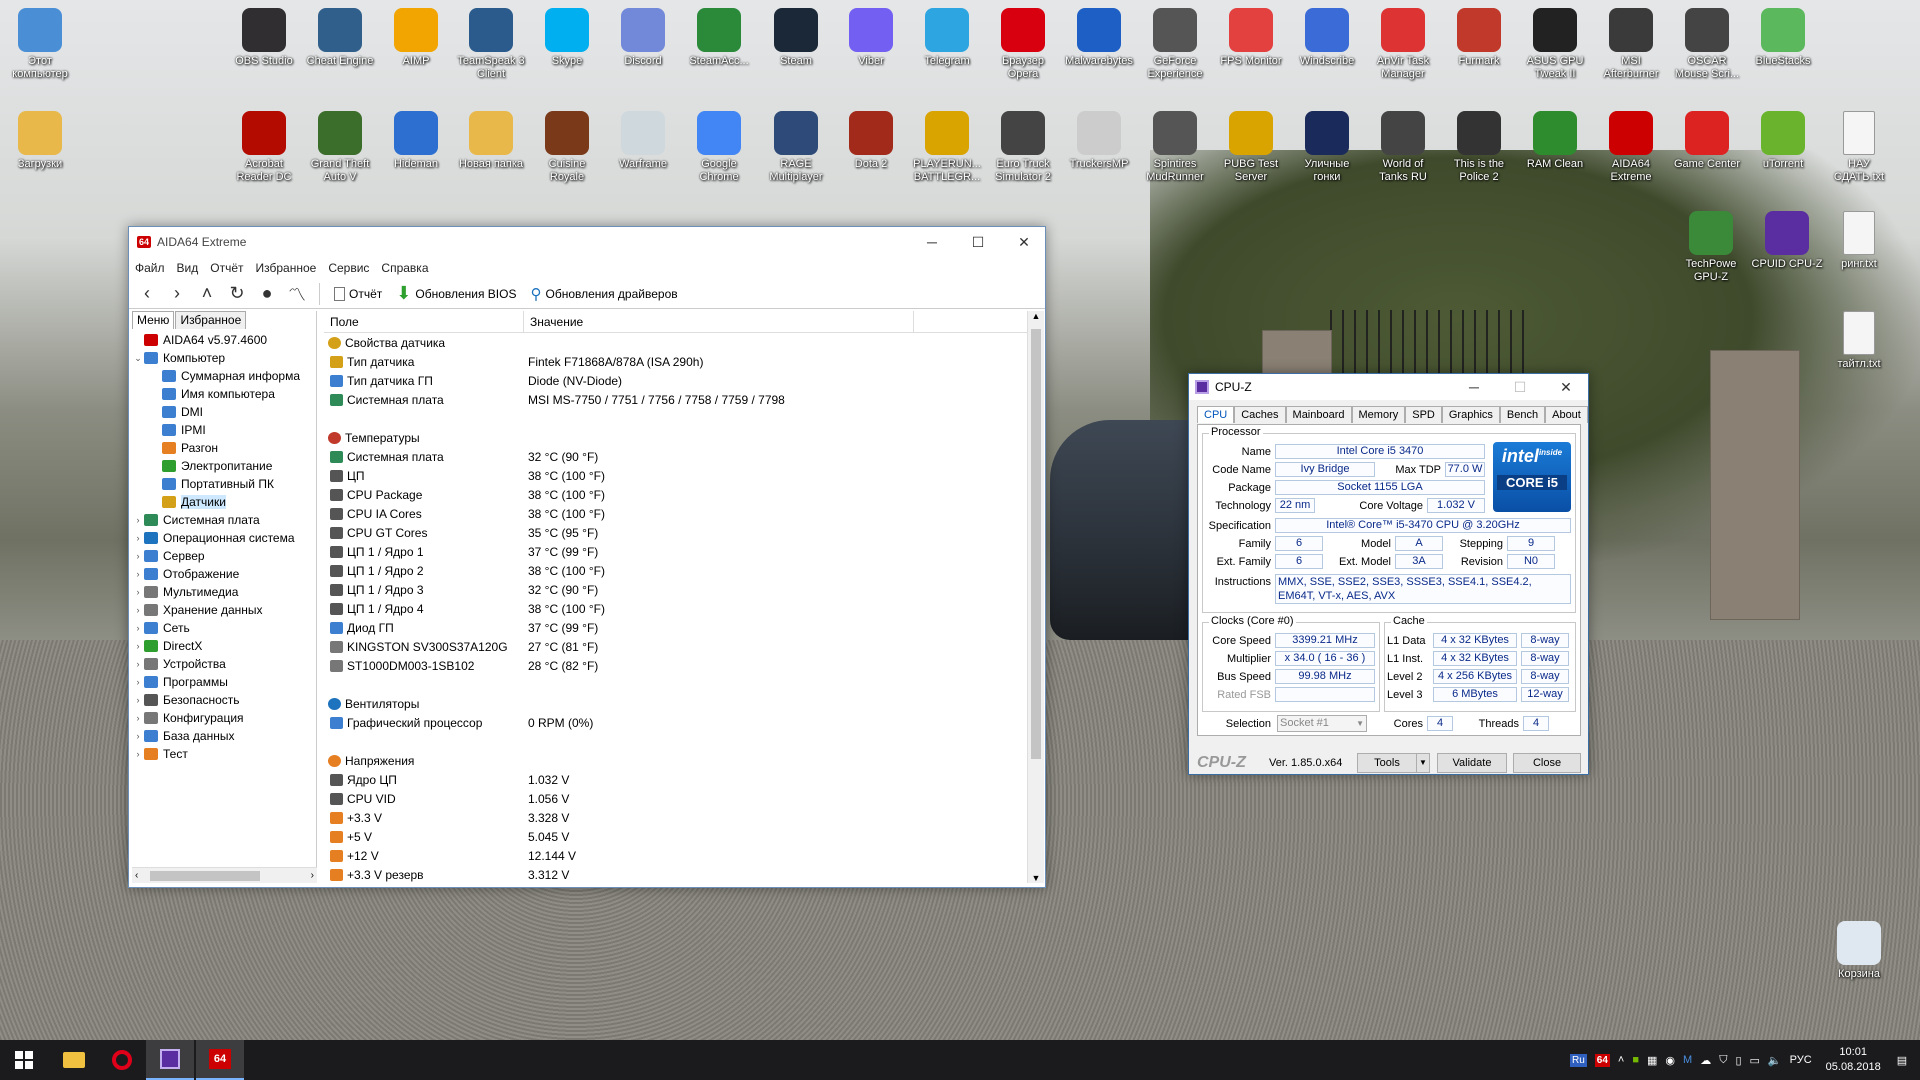  What do you see at coordinates (340, 147) in the screenshot?
I see `desktop-icon-gta: Grand Theft Auto V` at bounding box center [340, 147].